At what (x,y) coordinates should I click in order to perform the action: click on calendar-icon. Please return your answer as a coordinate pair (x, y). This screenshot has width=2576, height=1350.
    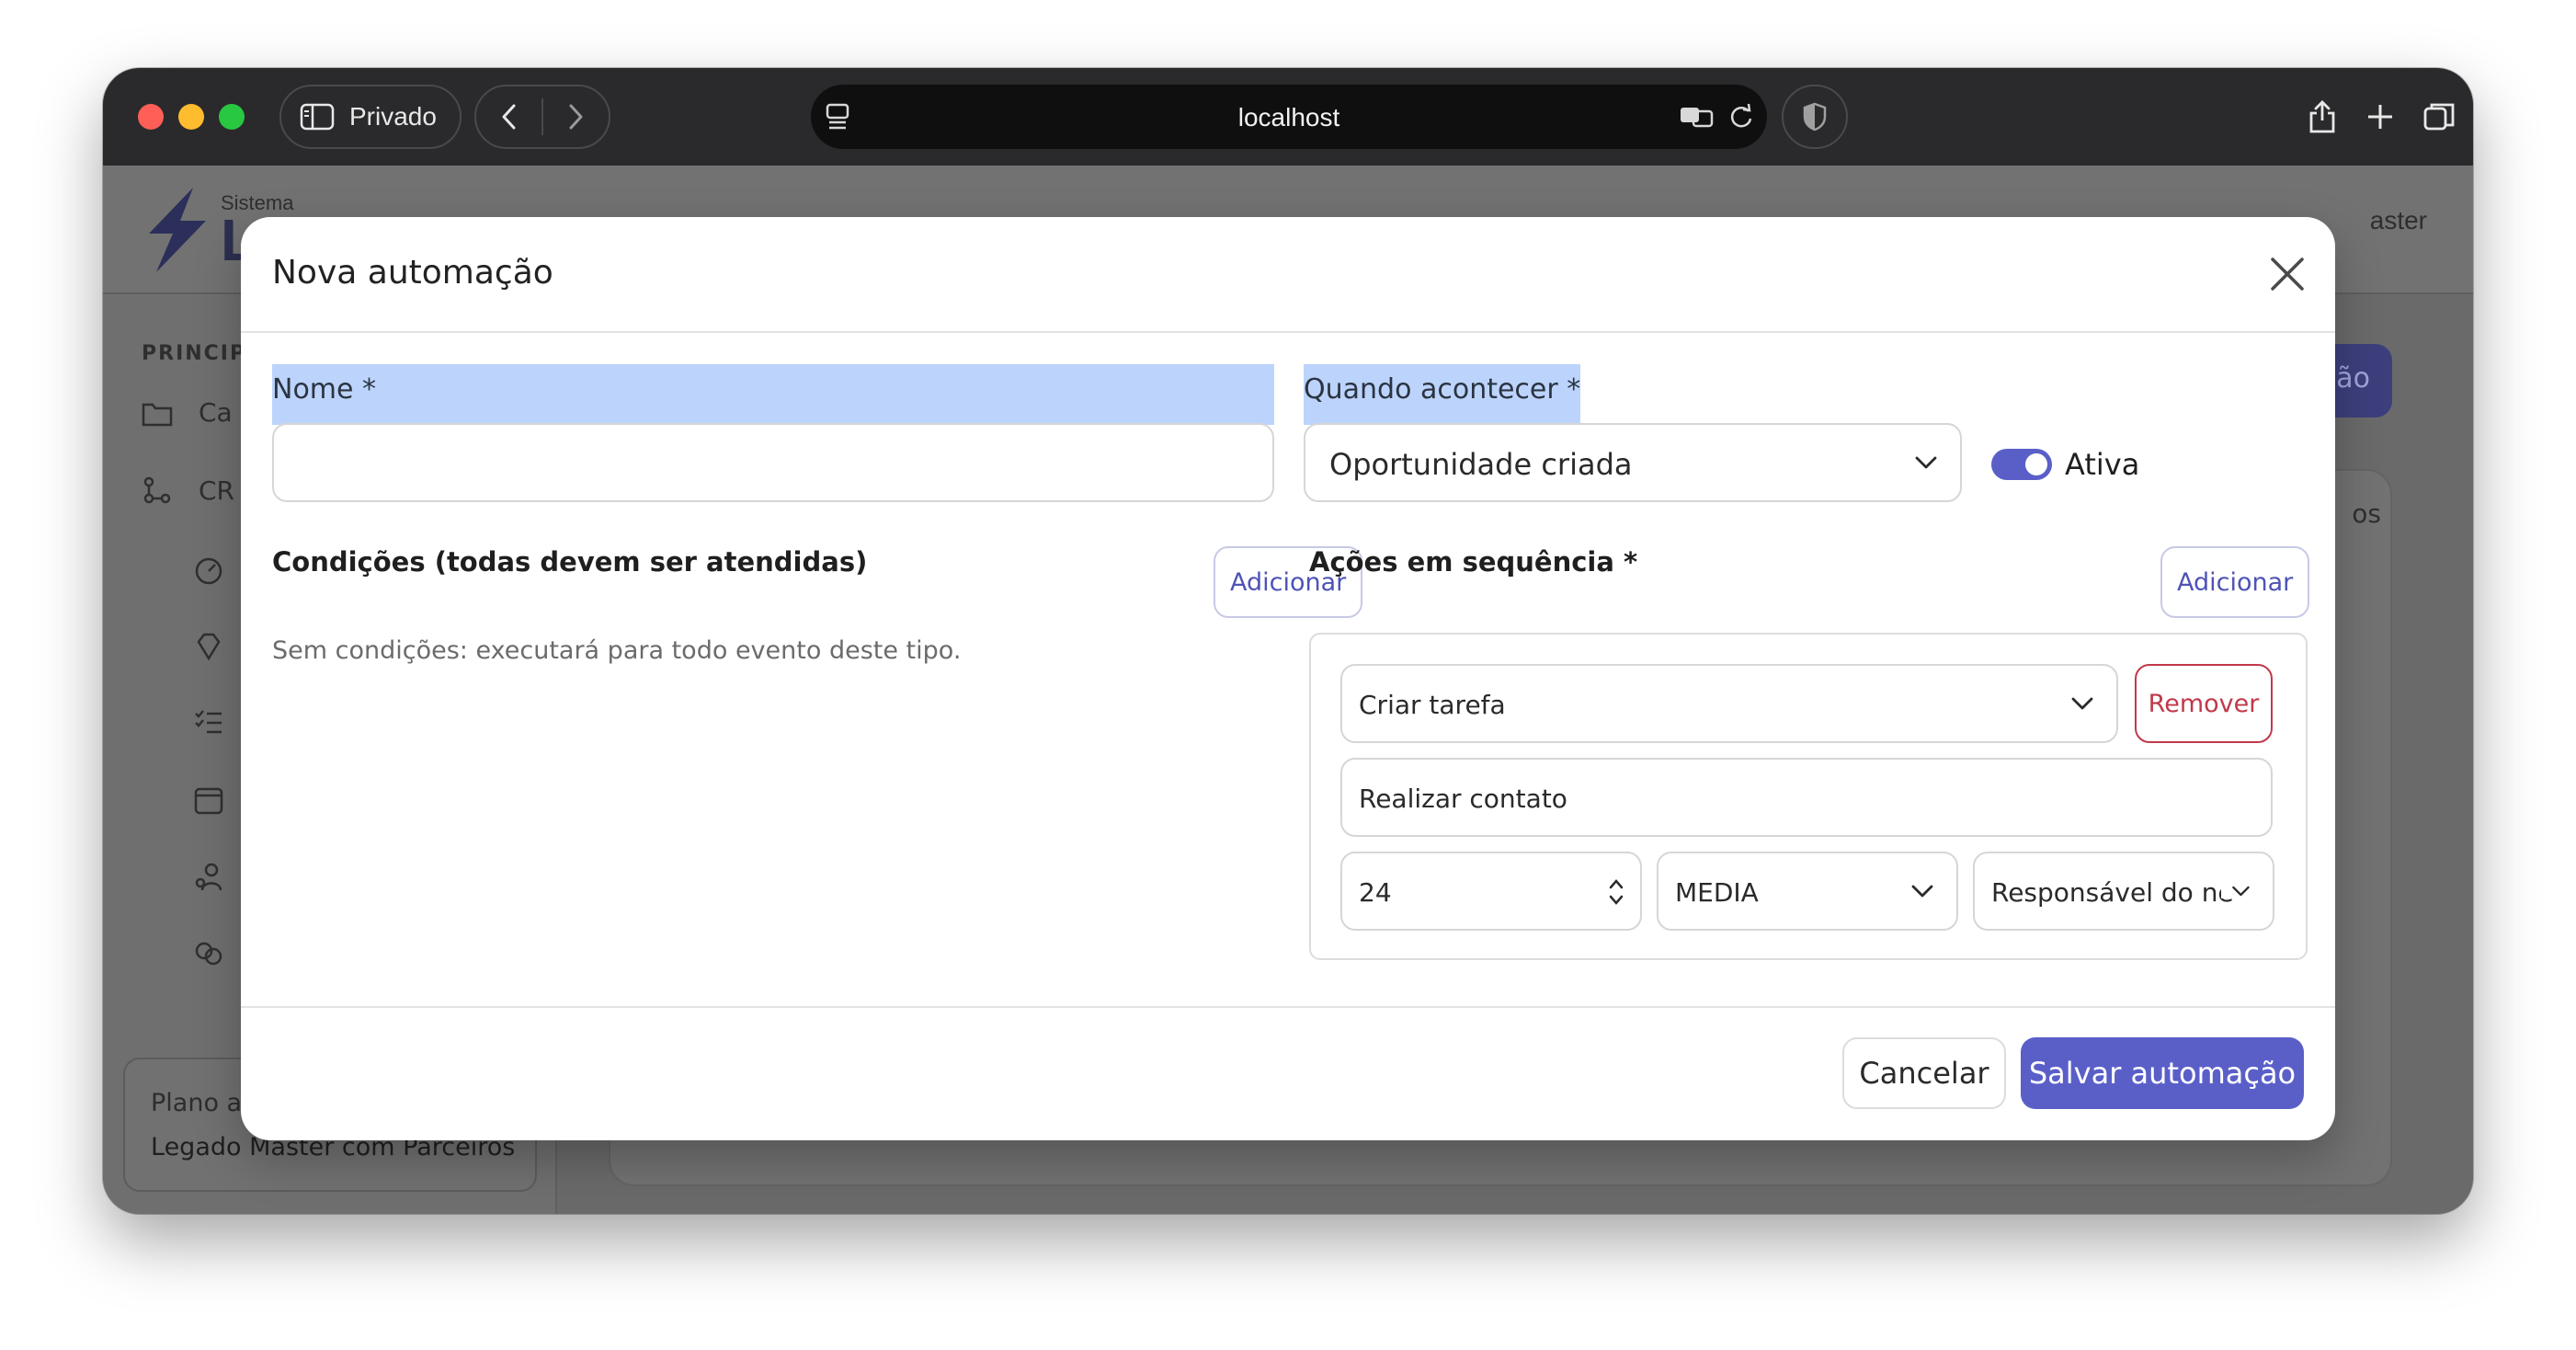
    Looking at the image, I should click on (208, 799).